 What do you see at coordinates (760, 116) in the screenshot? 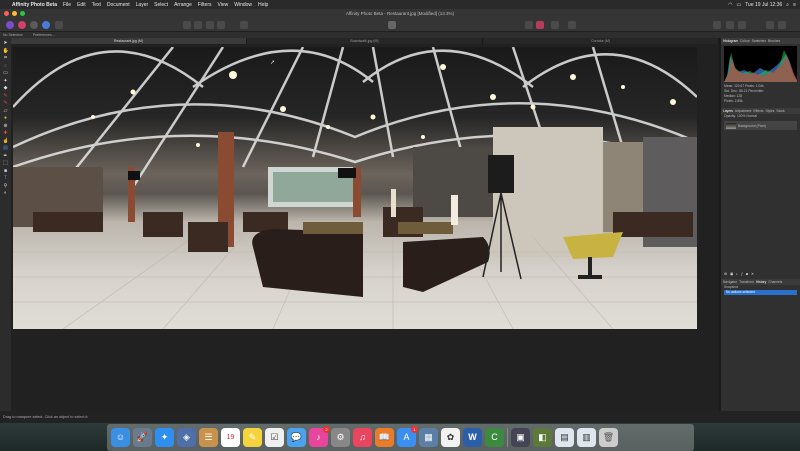
I see `opacity-blend-controls: Opacity: 100% Normal` at bounding box center [760, 116].